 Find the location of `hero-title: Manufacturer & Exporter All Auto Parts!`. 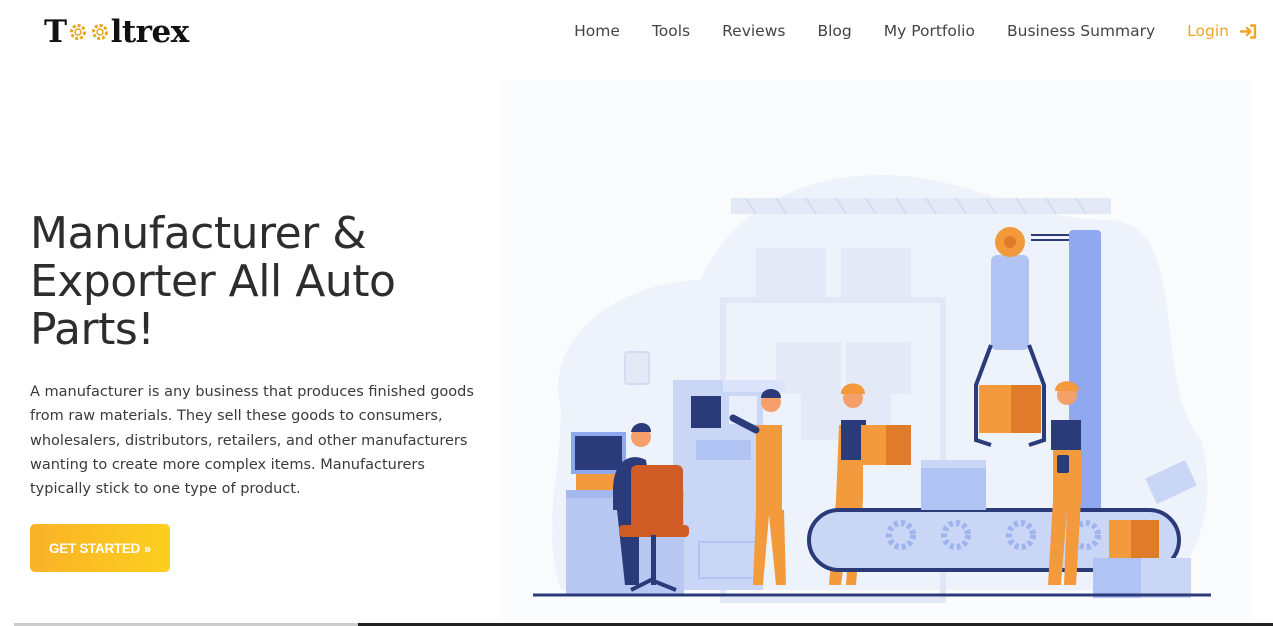

hero-title: Manufacturer & Exporter All Auto Parts! is located at coordinates (213, 281).